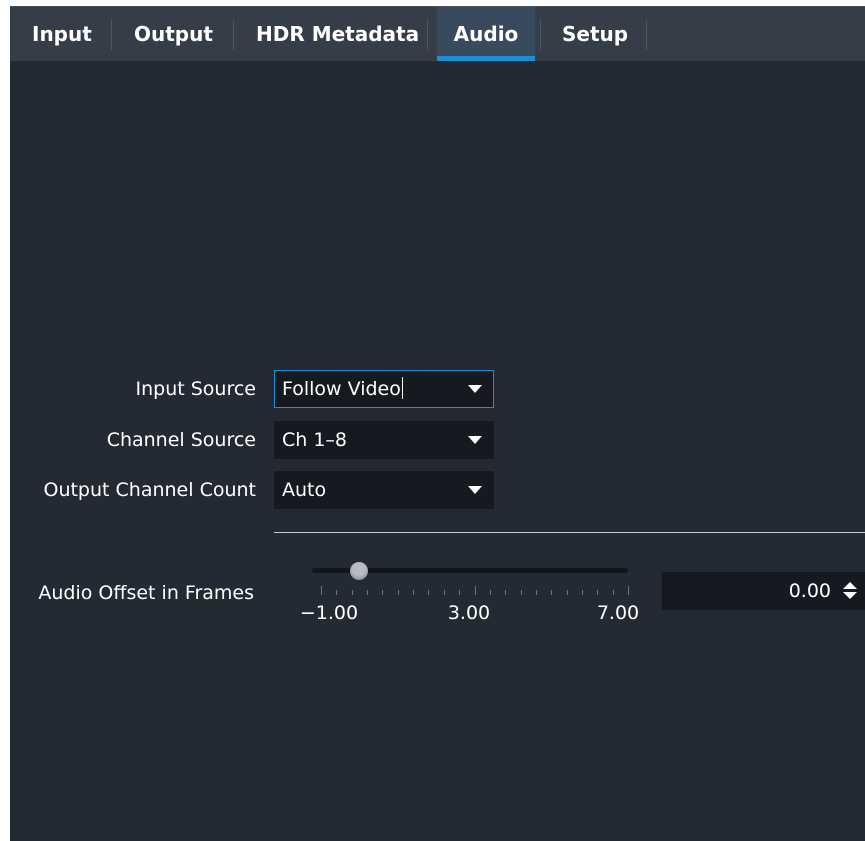 This screenshot has height=841, width=865. What do you see at coordinates (850, 591) in the screenshot?
I see `up-down-arrows-icon` at bounding box center [850, 591].